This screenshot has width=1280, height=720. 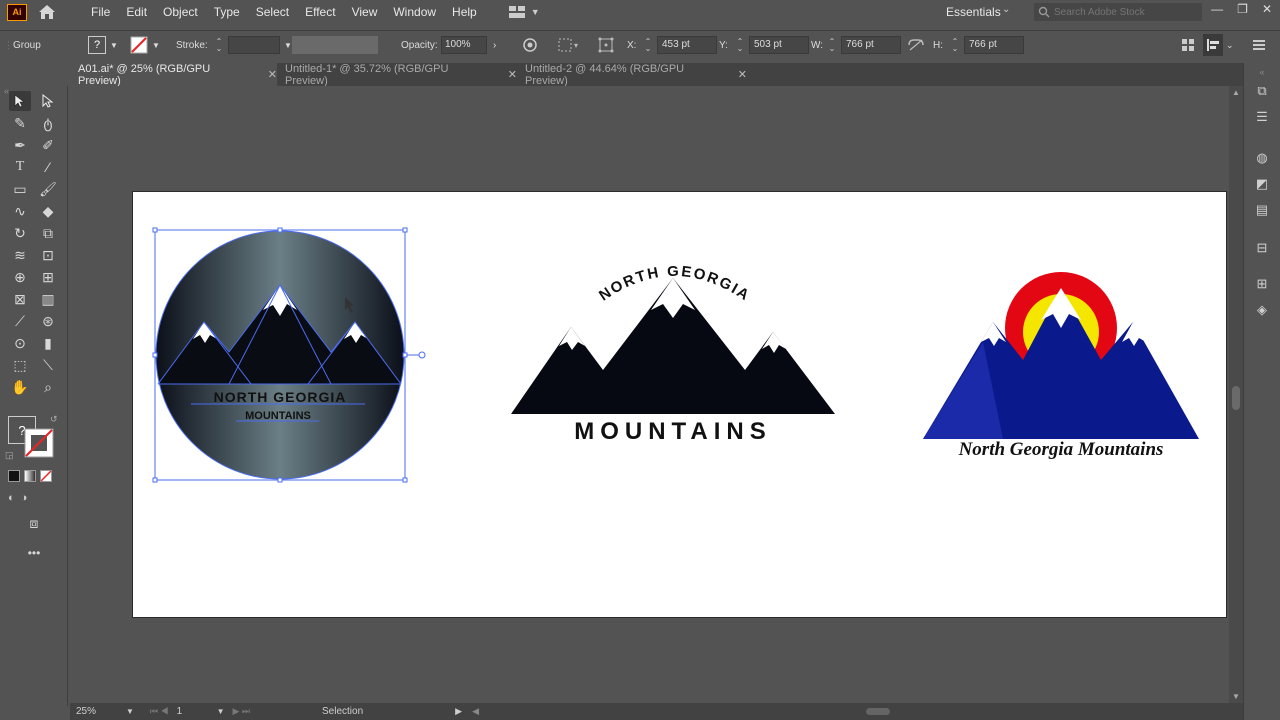 What do you see at coordinates (48, 343) in the screenshot?
I see `column-graph-icon: ▮` at bounding box center [48, 343].